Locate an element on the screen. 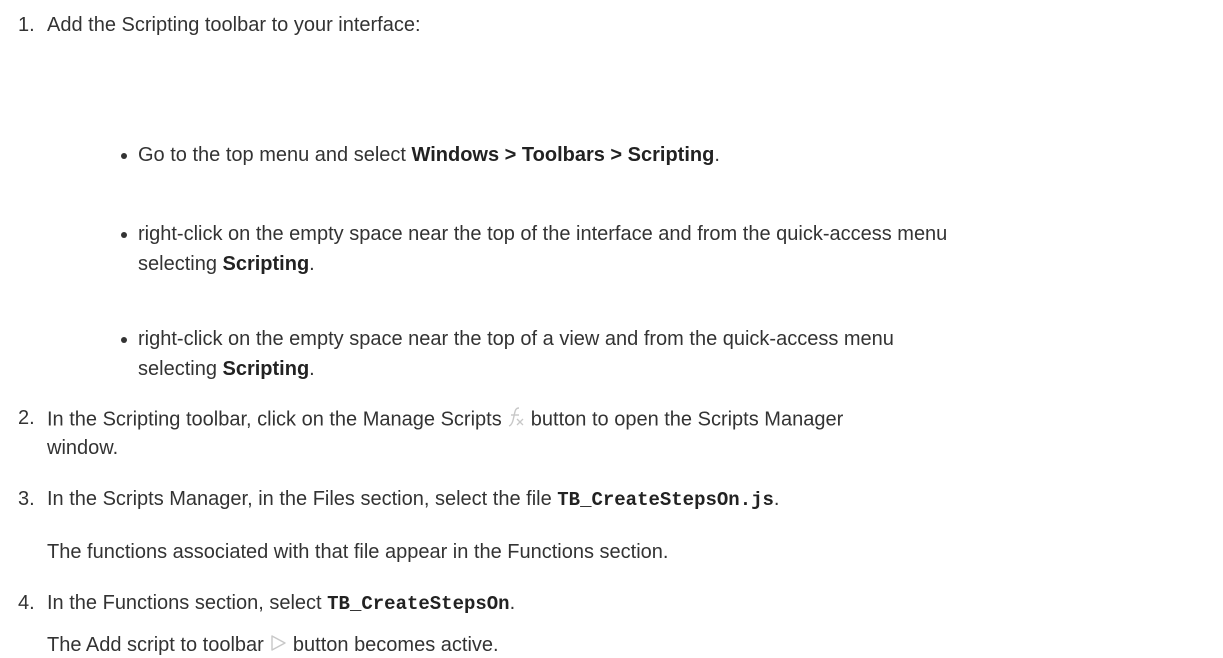 This screenshot has width=1223, height=658. step-number: 2. is located at coordinates (26, 418).